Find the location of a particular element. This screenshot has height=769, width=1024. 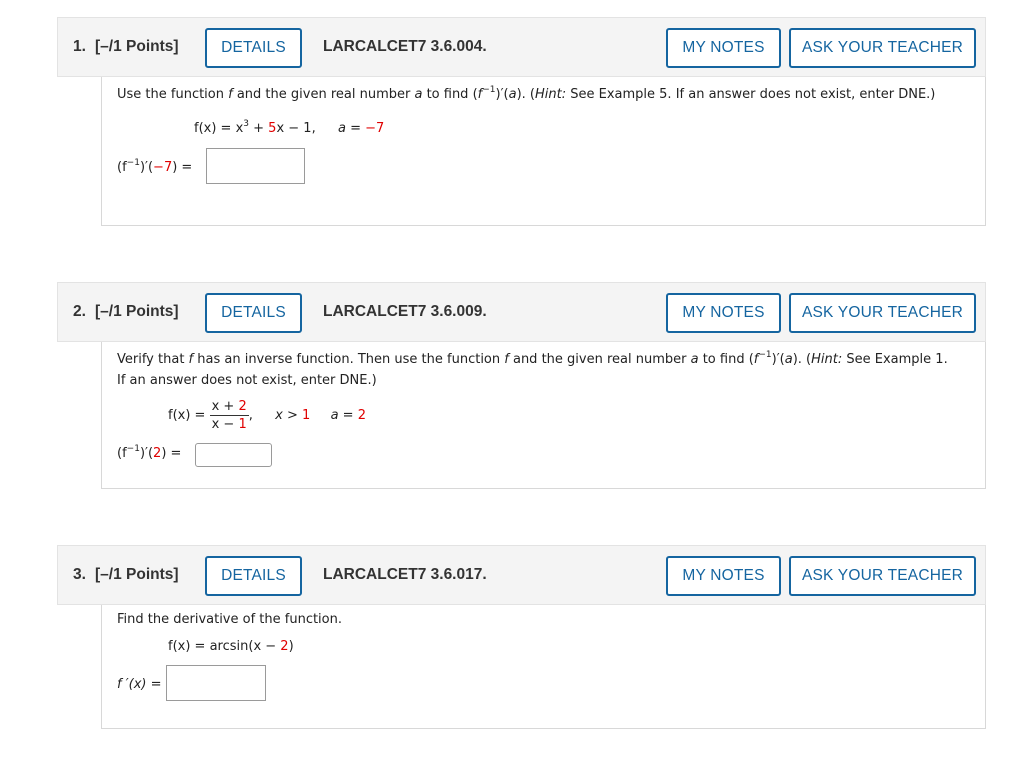

question-number: 2. is located at coordinates (79, 311).